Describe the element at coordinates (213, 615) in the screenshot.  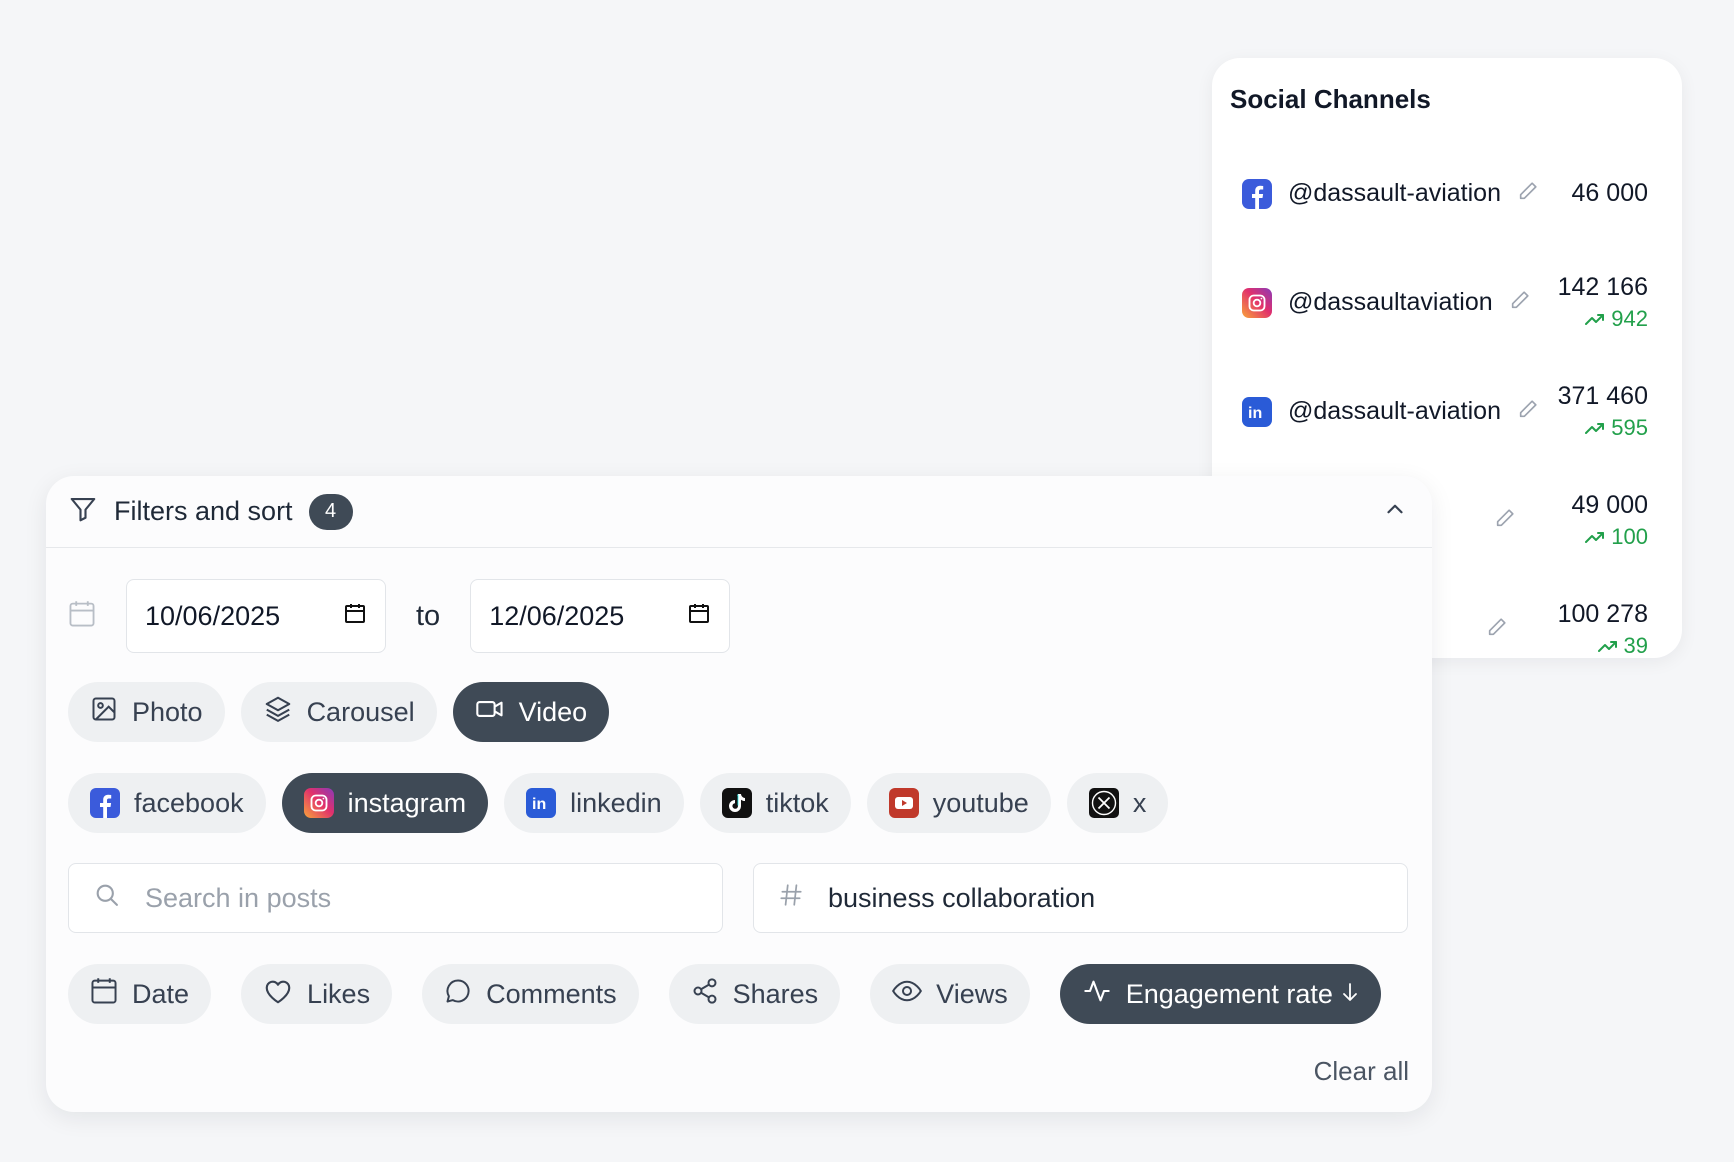
I see `date-from-value: 10/06/2025` at that location.